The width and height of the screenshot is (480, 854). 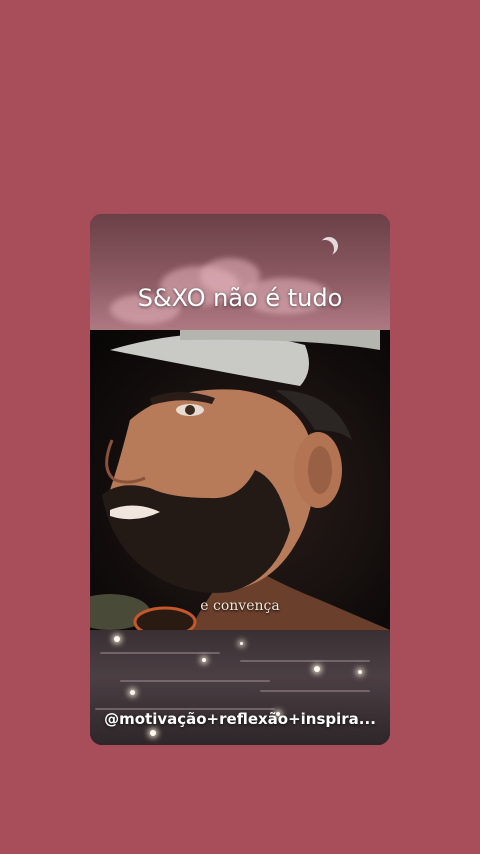 What do you see at coordinates (240, 298) in the screenshot?
I see `video-title: S&XO não é tudo` at bounding box center [240, 298].